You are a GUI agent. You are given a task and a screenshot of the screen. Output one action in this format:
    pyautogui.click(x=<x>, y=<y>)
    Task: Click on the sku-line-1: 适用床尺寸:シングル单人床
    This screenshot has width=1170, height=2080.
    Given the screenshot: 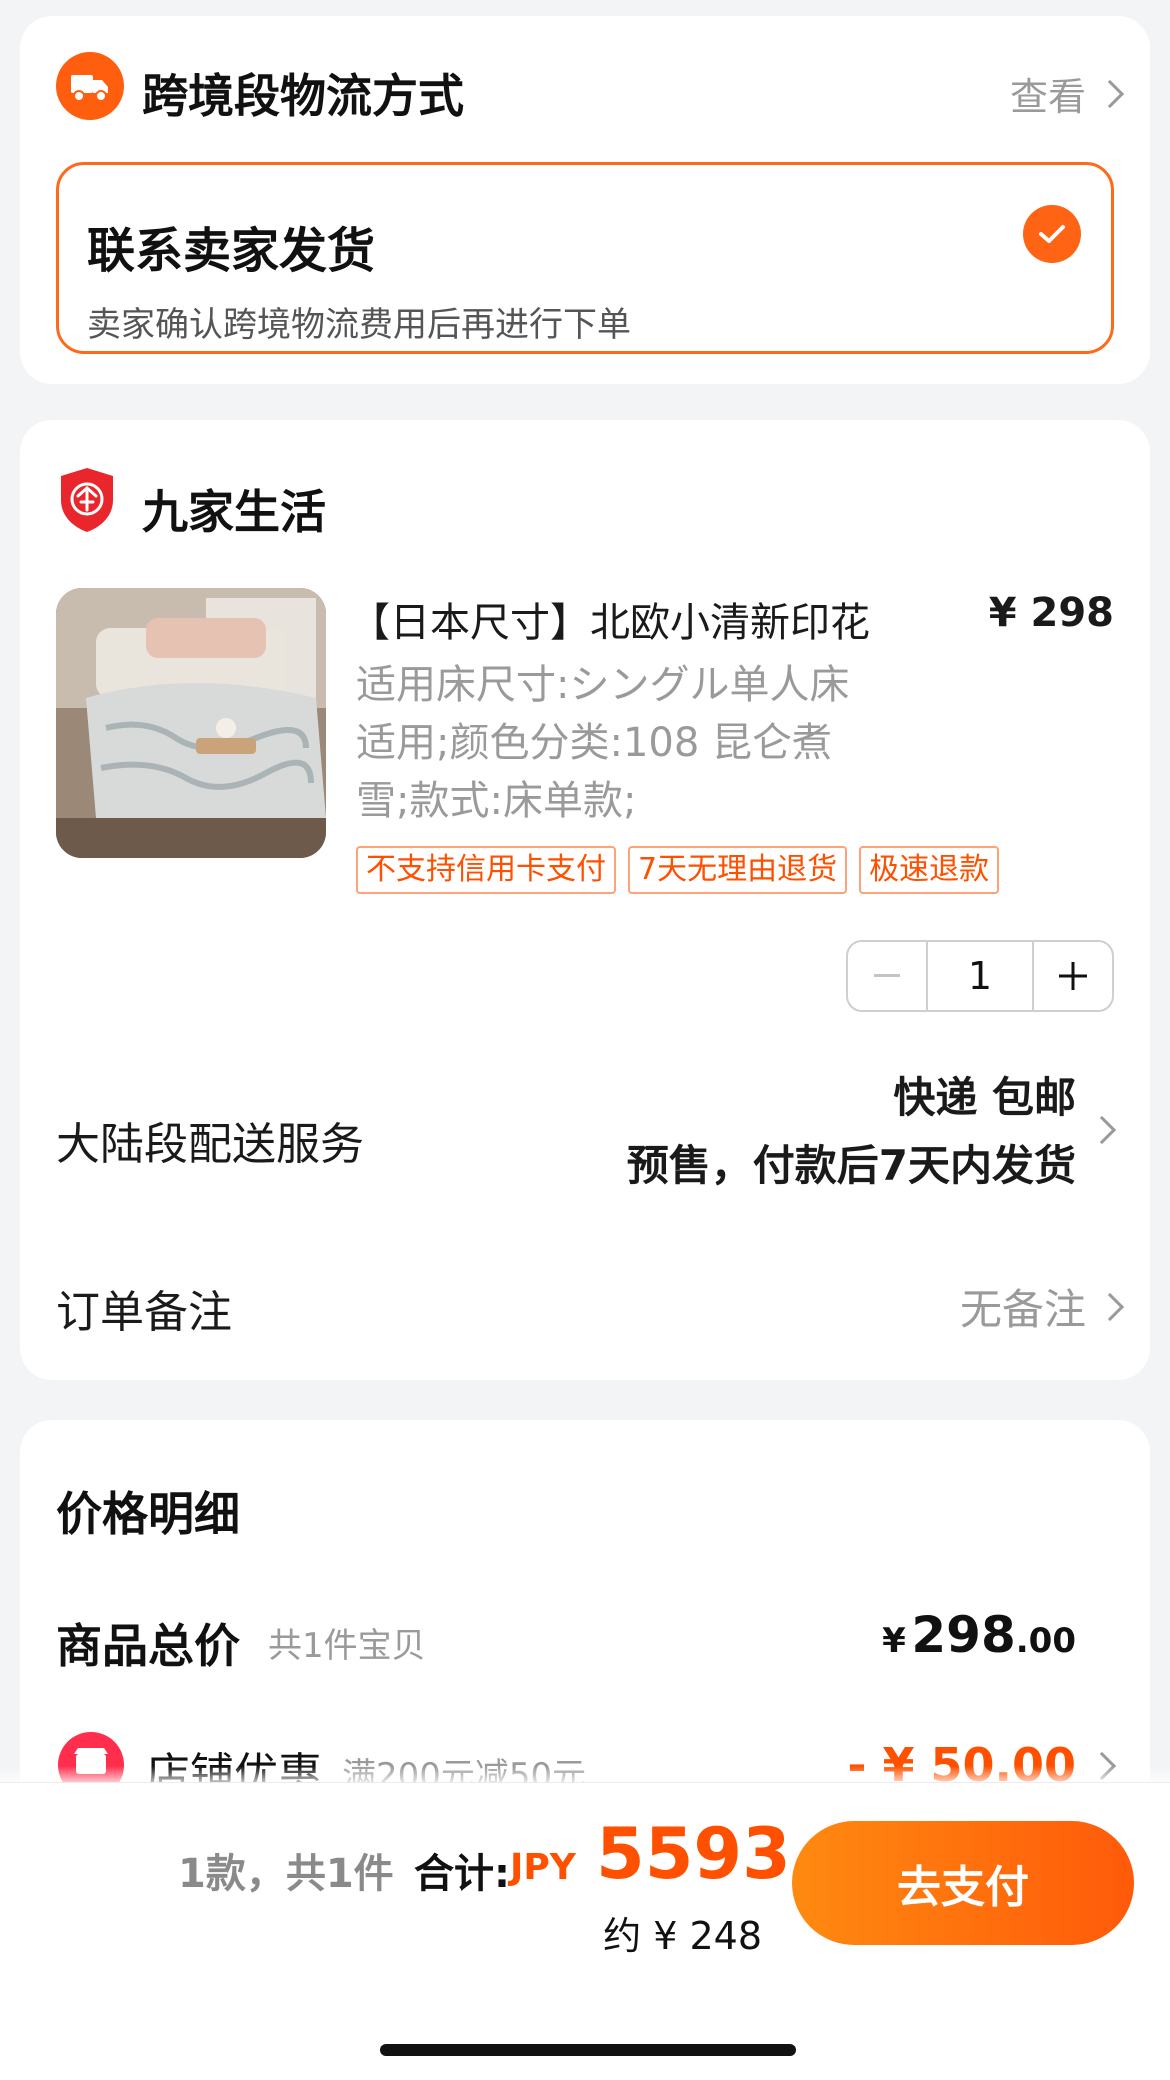 What is the action you would take?
    pyautogui.click(x=603, y=685)
    